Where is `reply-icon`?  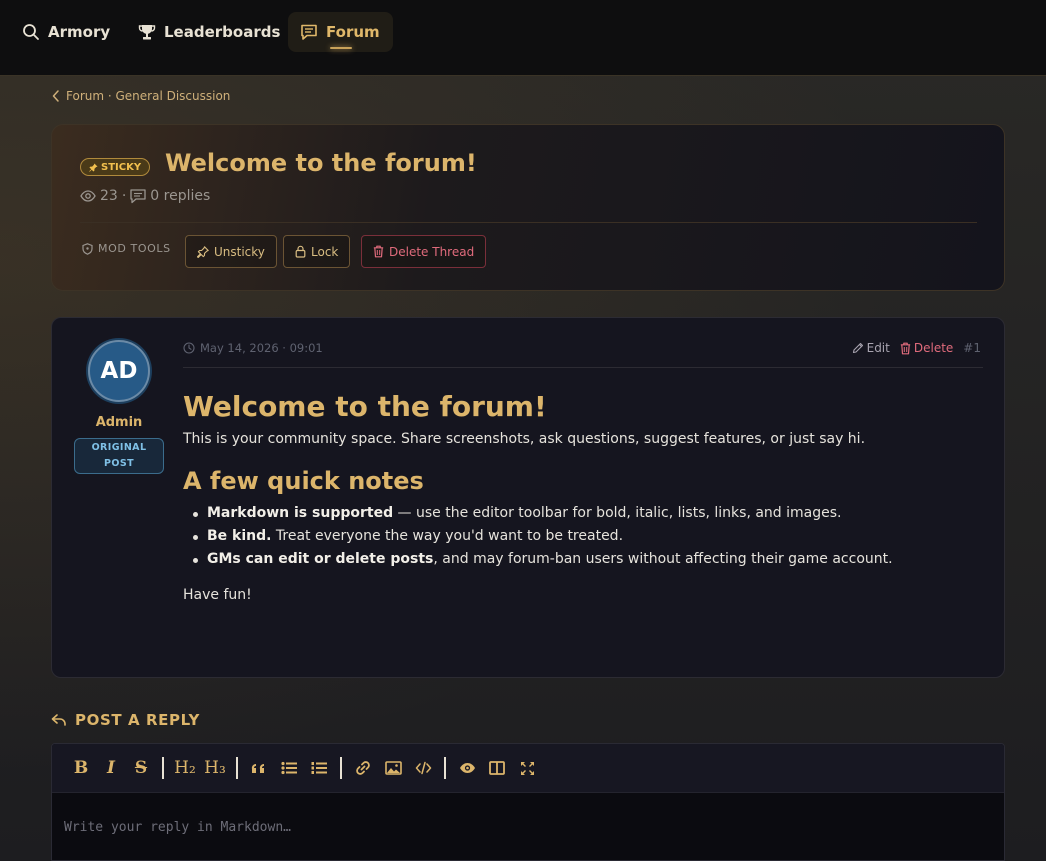 reply-icon is located at coordinates (59, 720).